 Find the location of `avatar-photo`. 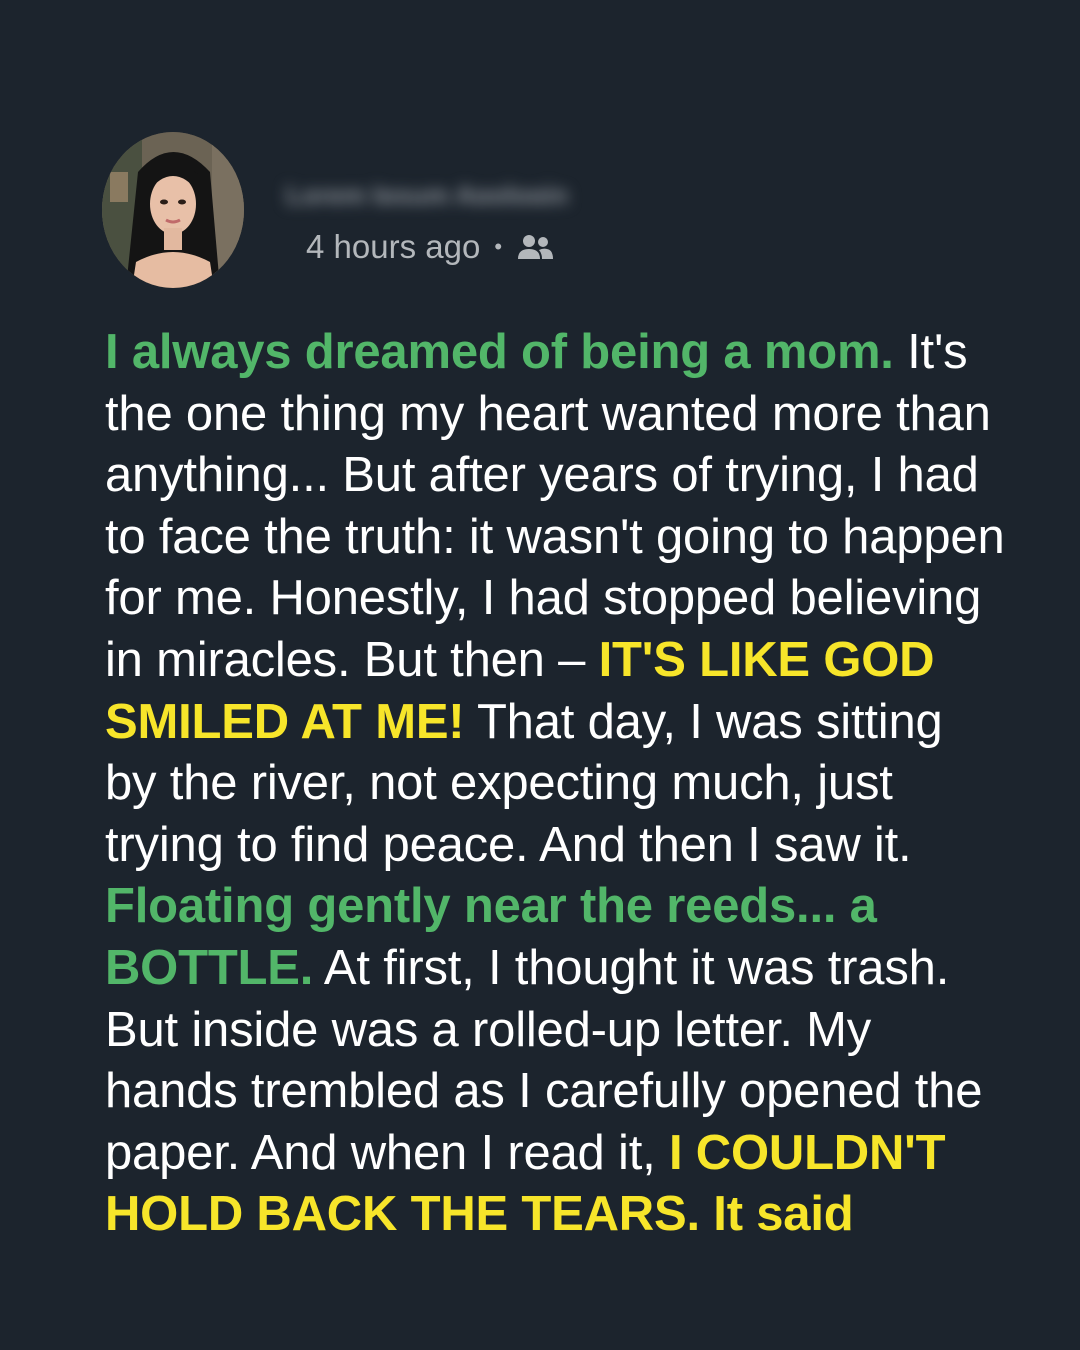

avatar-photo is located at coordinates (173, 210).